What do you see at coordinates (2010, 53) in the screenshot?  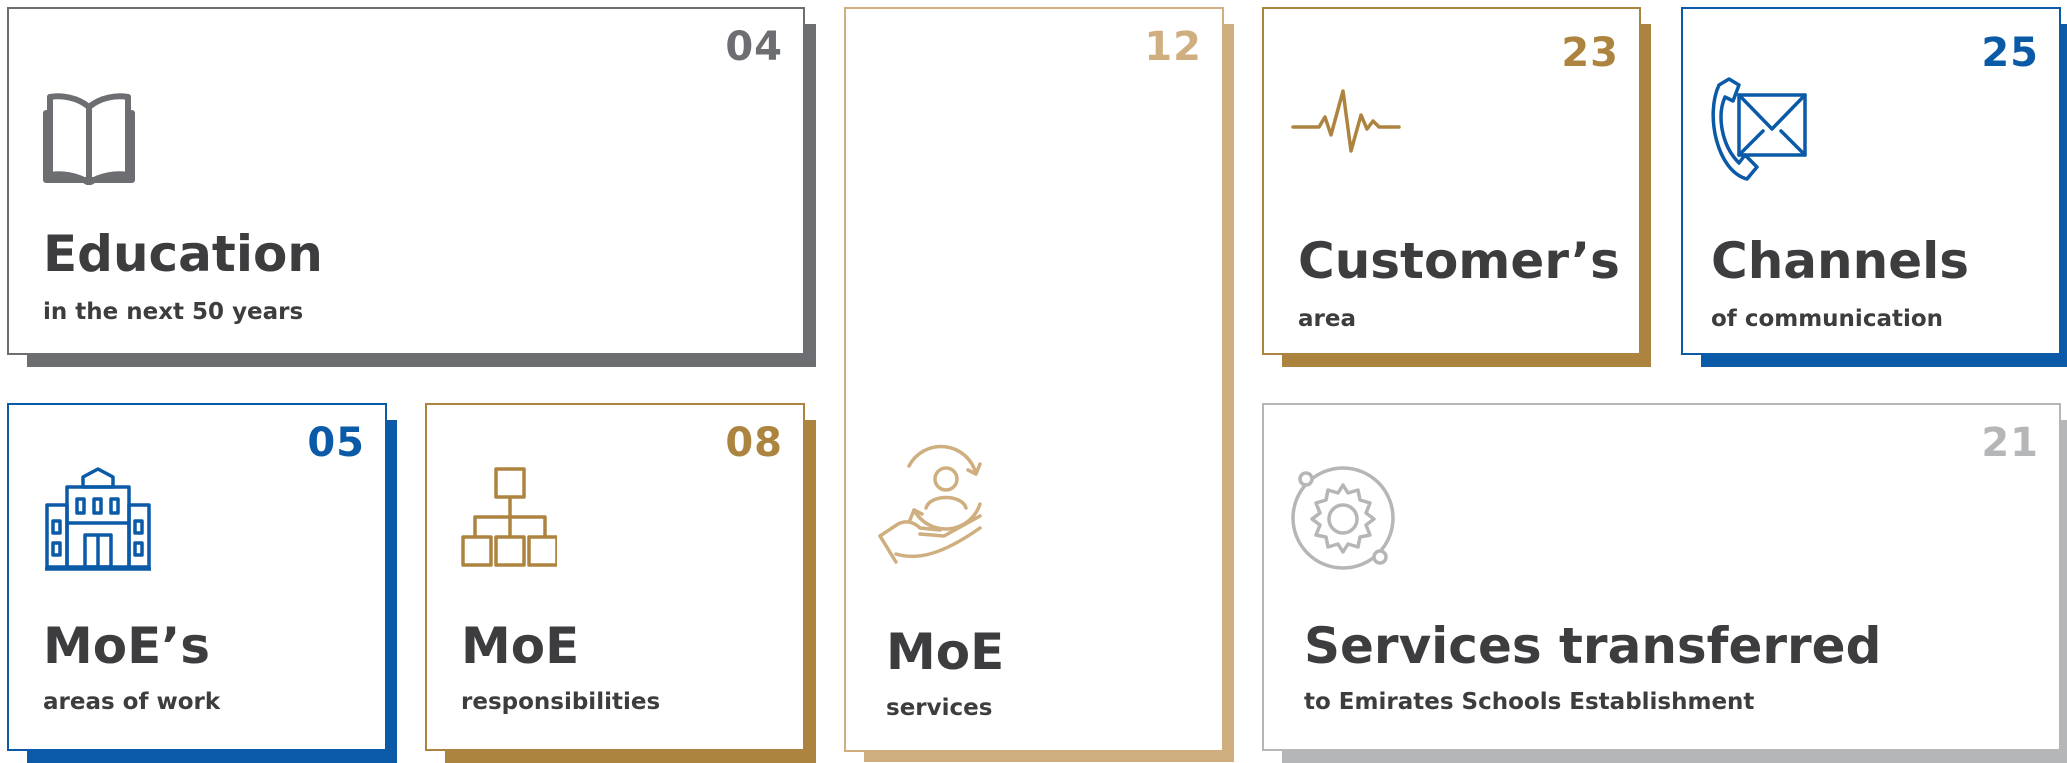 I see `card-number: 25` at bounding box center [2010, 53].